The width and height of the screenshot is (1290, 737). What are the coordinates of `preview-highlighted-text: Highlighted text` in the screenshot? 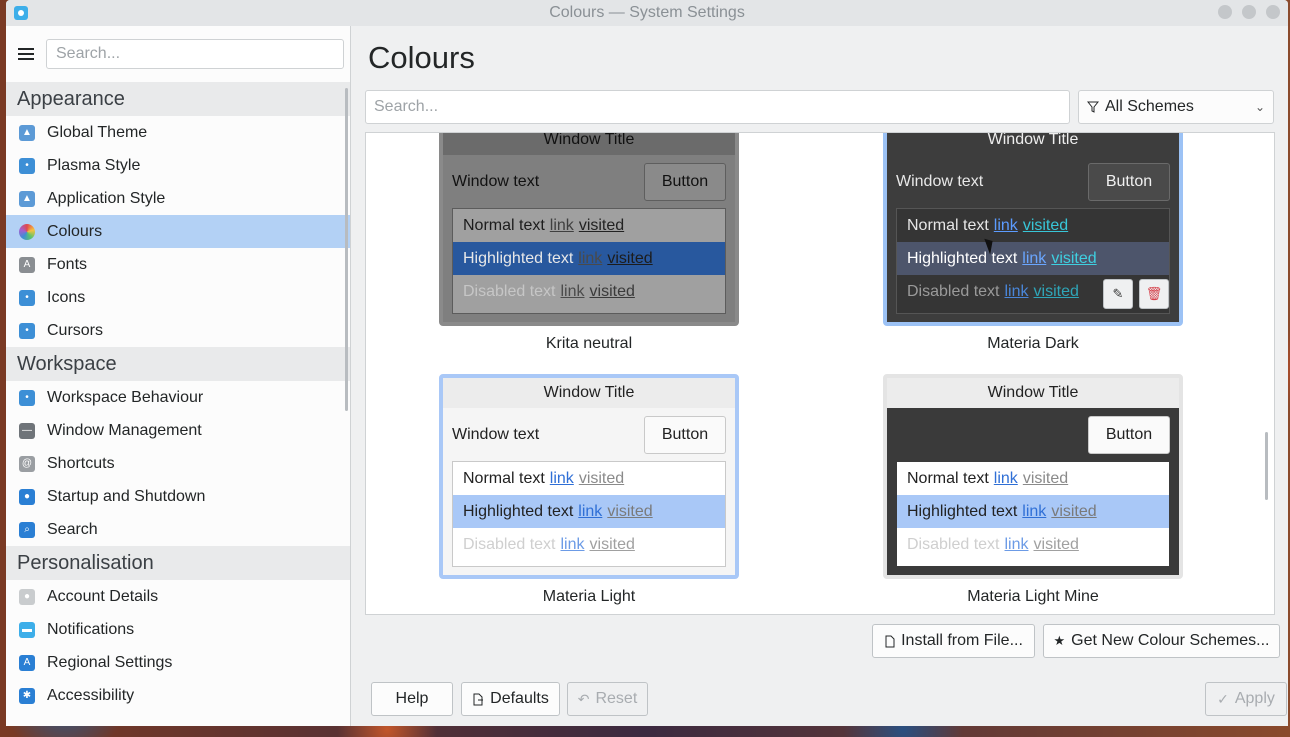 It's located at (518, 511).